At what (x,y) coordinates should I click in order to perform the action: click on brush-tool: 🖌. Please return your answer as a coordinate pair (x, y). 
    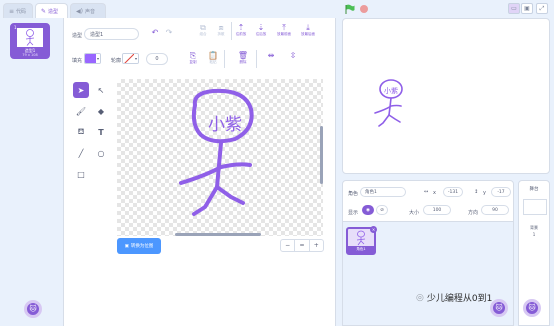
    Looking at the image, I should click on (81, 111).